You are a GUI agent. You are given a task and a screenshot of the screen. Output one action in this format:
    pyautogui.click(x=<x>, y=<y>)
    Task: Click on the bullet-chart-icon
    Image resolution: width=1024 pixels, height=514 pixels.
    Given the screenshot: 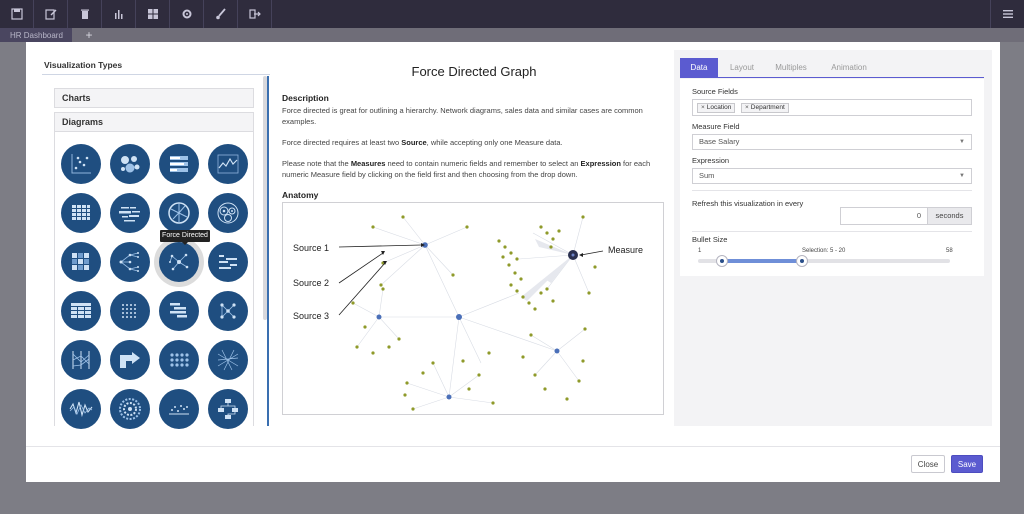 What is the action you would take?
    pyautogui.click(x=179, y=164)
    